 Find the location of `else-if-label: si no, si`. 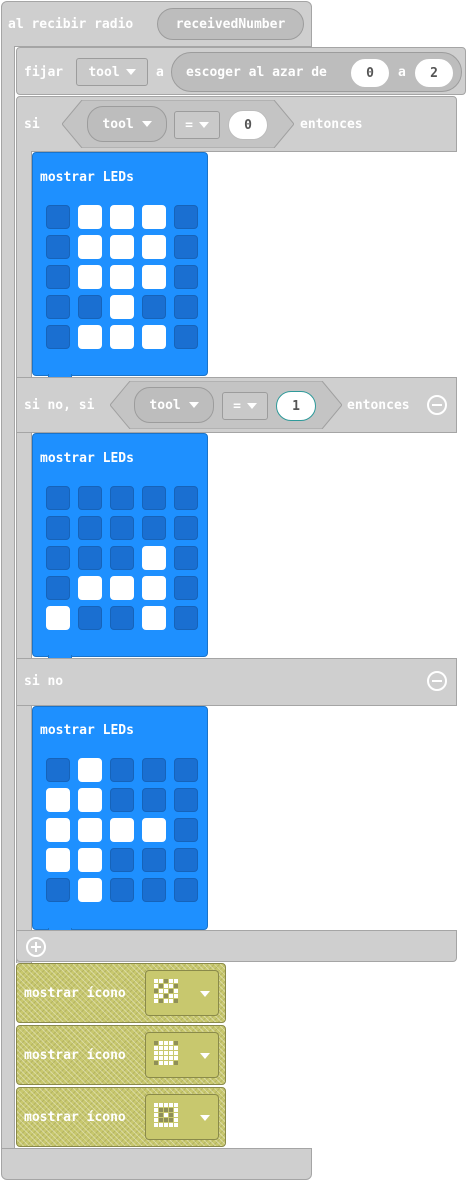

else-if-label: si no, si is located at coordinates (59, 405).